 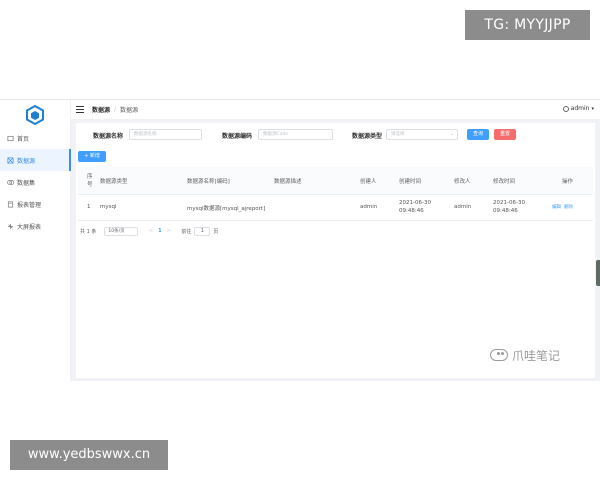 What do you see at coordinates (208, 182) in the screenshot?
I see `col-header-name: 数据源名称[编码]` at bounding box center [208, 182].